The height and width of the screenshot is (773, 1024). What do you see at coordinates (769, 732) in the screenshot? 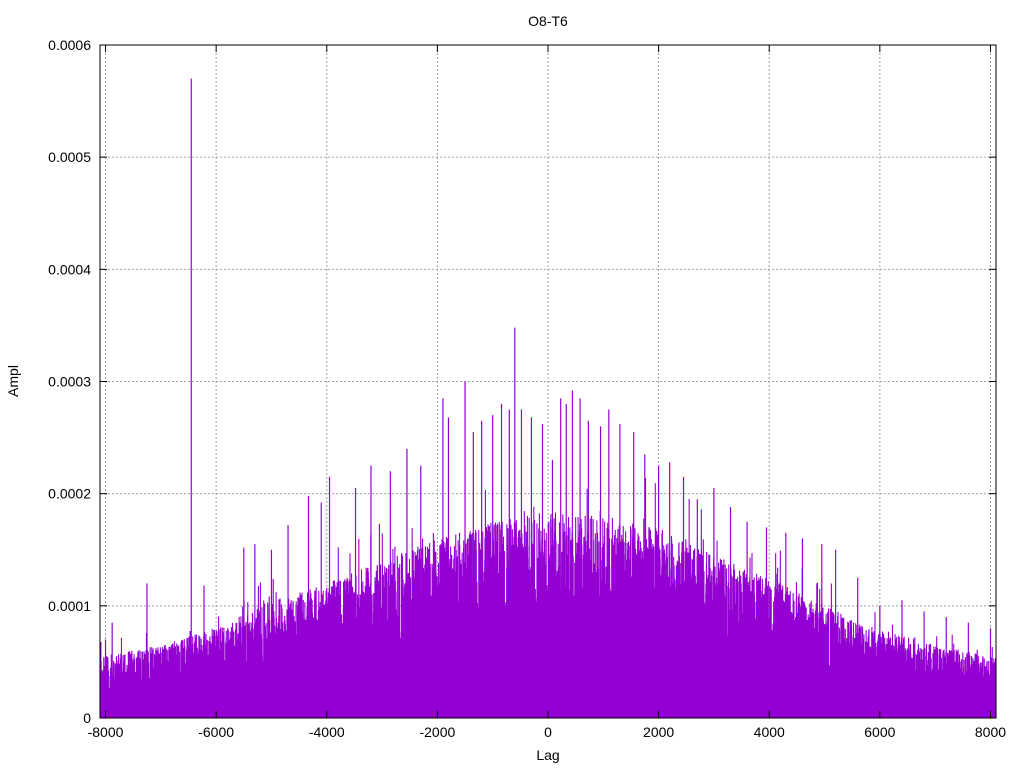
I see `x-tick-label: 4000` at bounding box center [769, 732].